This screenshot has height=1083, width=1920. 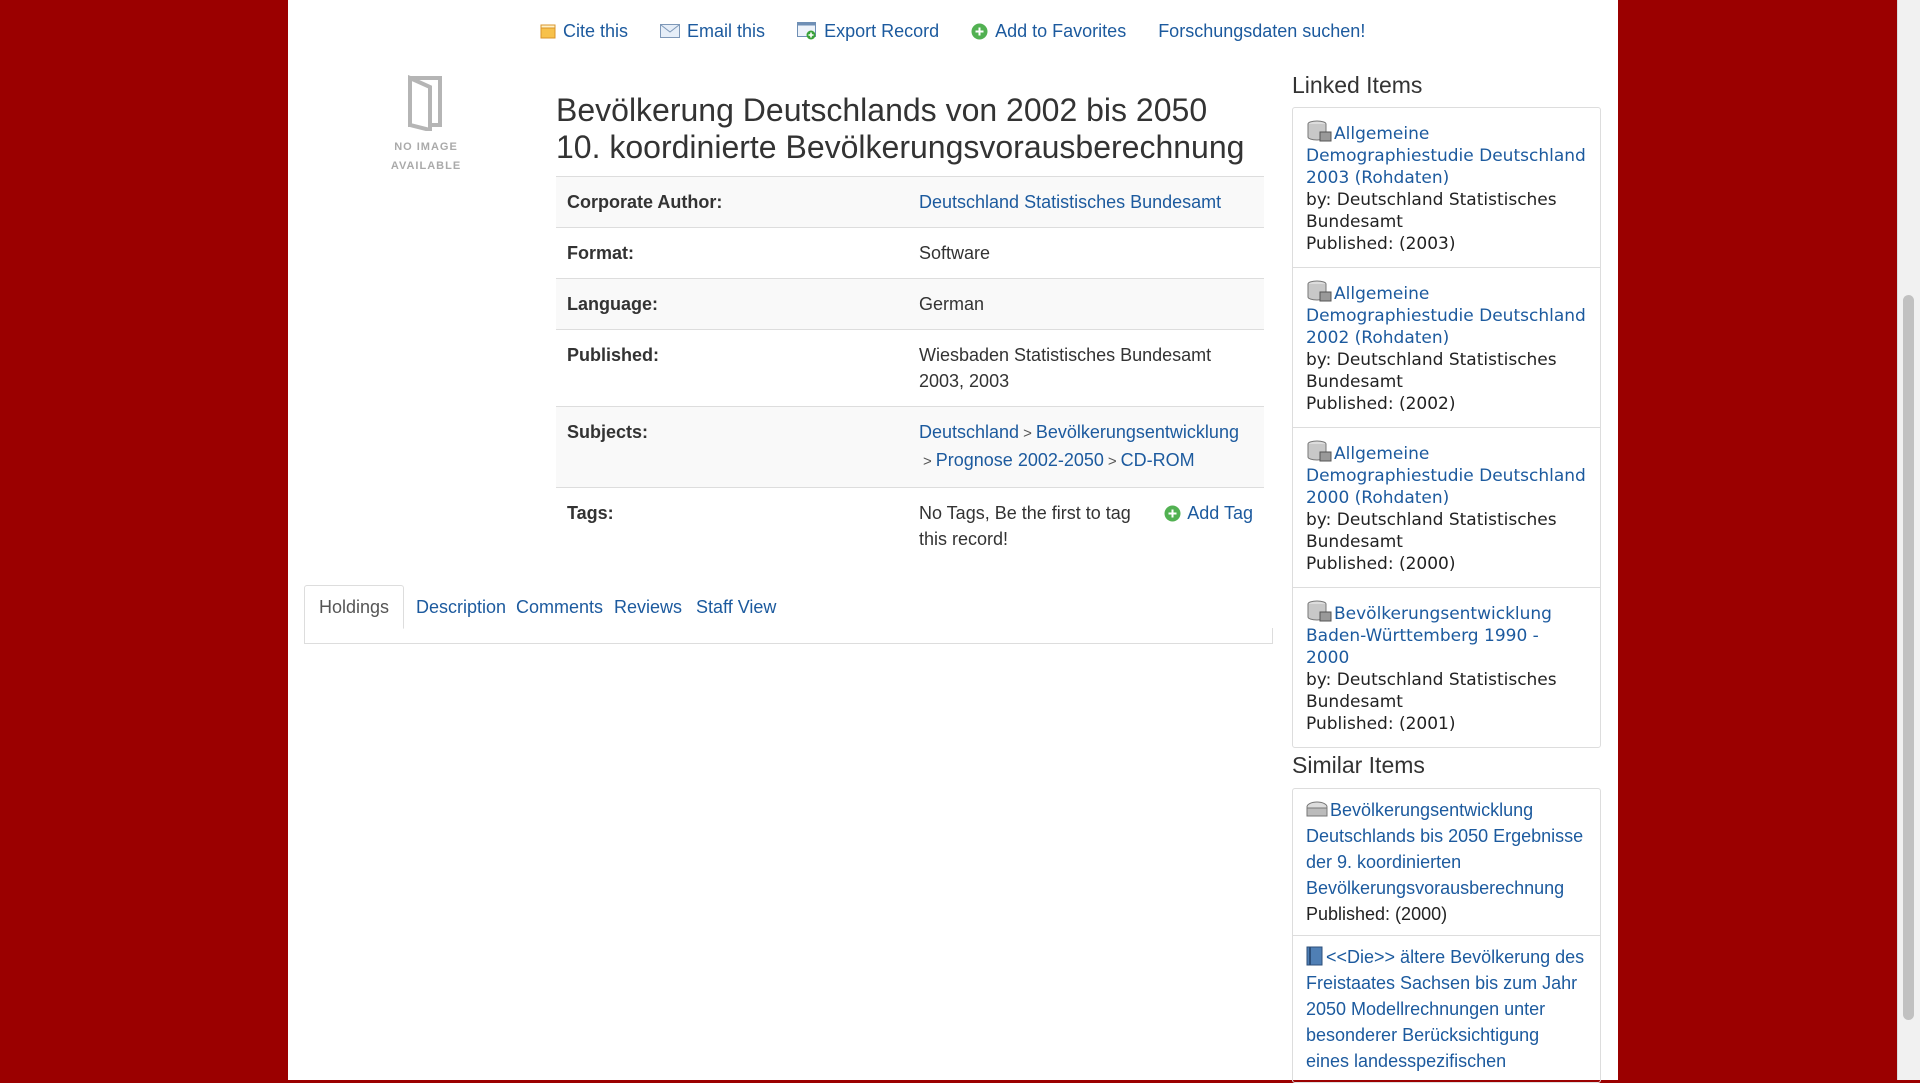 What do you see at coordinates (732, 447) in the screenshot?
I see `subjects-label: Subjects:` at bounding box center [732, 447].